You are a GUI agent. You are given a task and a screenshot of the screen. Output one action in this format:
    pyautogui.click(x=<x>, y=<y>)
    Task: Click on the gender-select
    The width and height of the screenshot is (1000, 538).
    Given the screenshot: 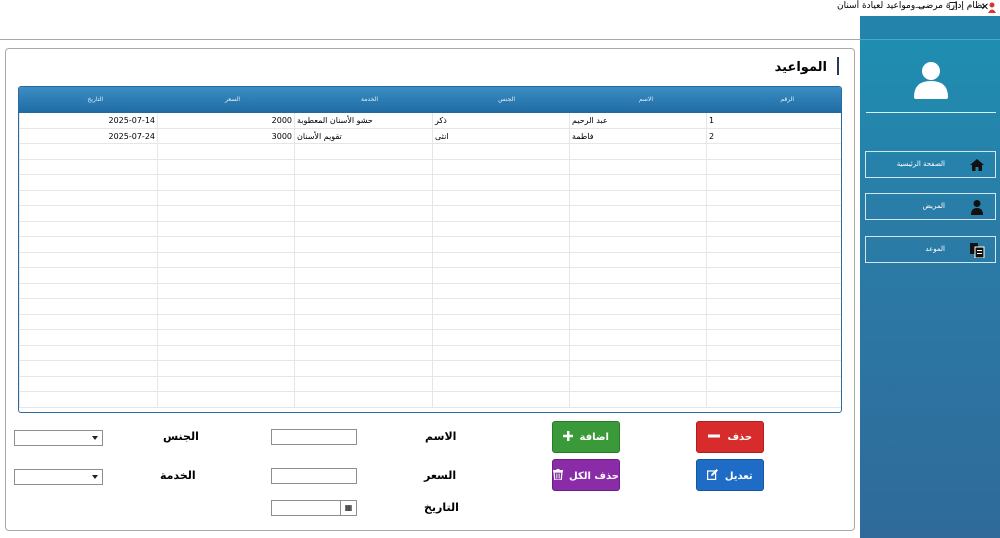 What is the action you would take?
    pyautogui.click(x=58, y=438)
    